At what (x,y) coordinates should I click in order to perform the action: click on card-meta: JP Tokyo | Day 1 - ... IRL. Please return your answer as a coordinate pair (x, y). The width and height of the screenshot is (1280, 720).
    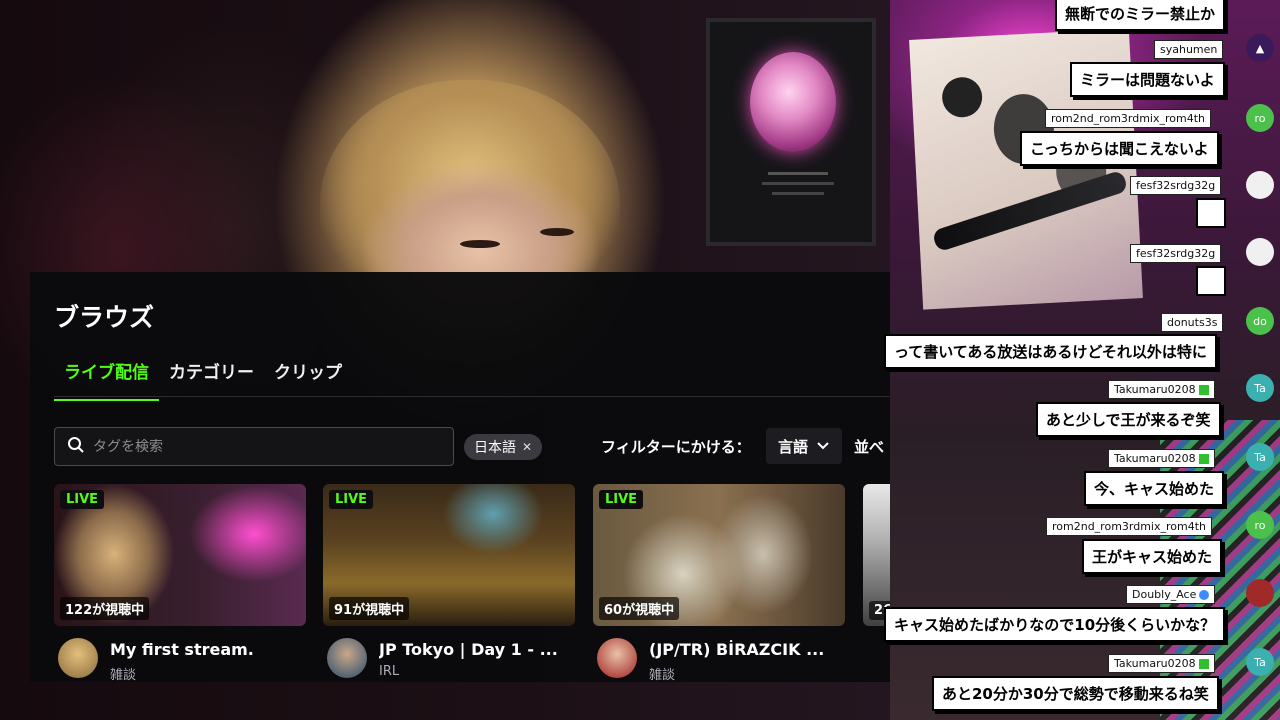
    Looking at the image, I should click on (449, 654).